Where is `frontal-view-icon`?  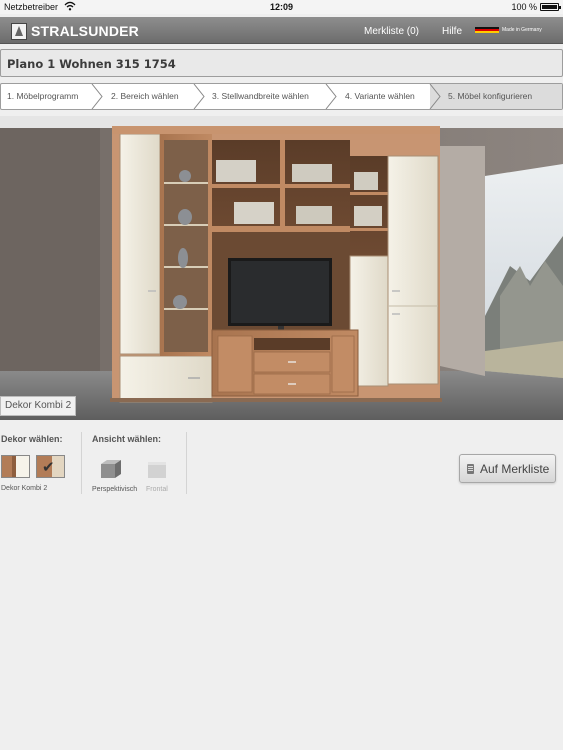 frontal-view-icon is located at coordinates (158, 469).